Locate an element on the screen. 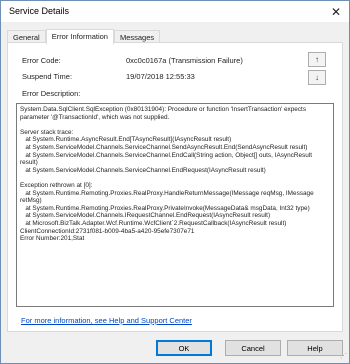 The image size is (350, 364). tab-error-information: Error Information is located at coordinates (79, 36).